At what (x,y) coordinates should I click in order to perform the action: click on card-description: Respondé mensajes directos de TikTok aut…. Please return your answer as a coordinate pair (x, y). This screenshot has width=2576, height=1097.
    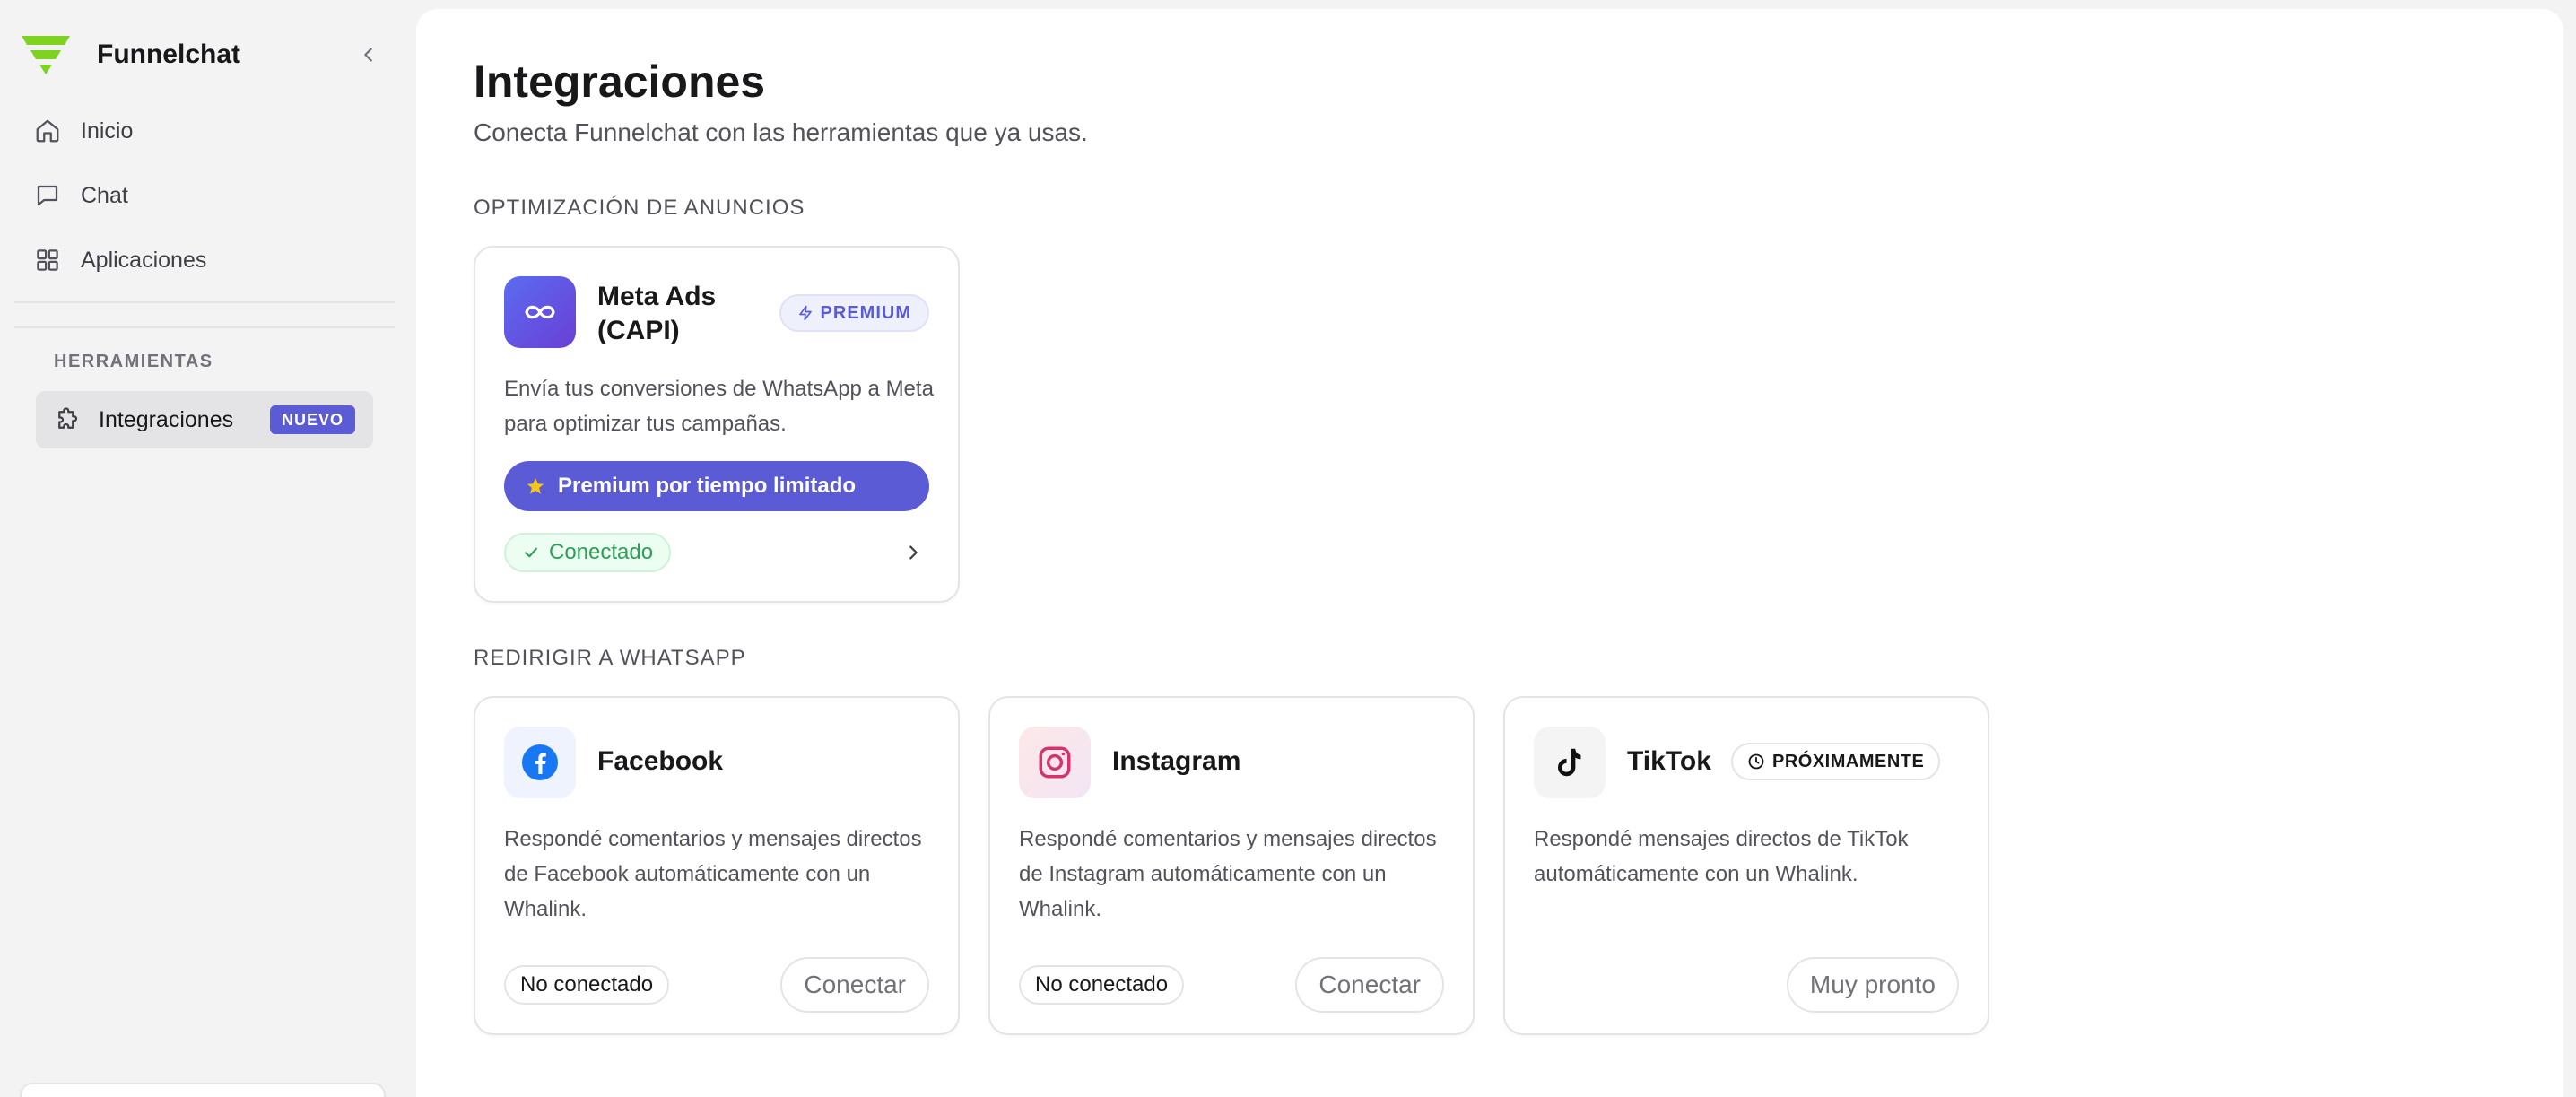
    Looking at the image, I should click on (1721, 856).